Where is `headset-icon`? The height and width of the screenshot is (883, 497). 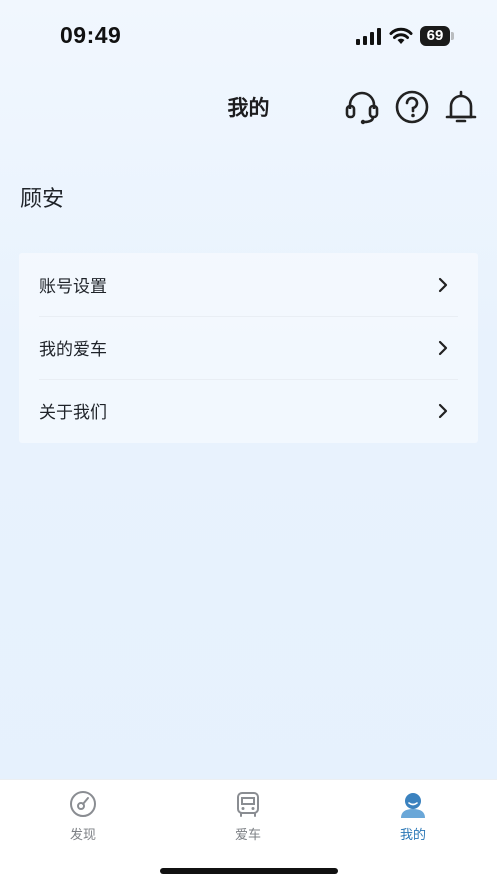 headset-icon is located at coordinates (362, 107).